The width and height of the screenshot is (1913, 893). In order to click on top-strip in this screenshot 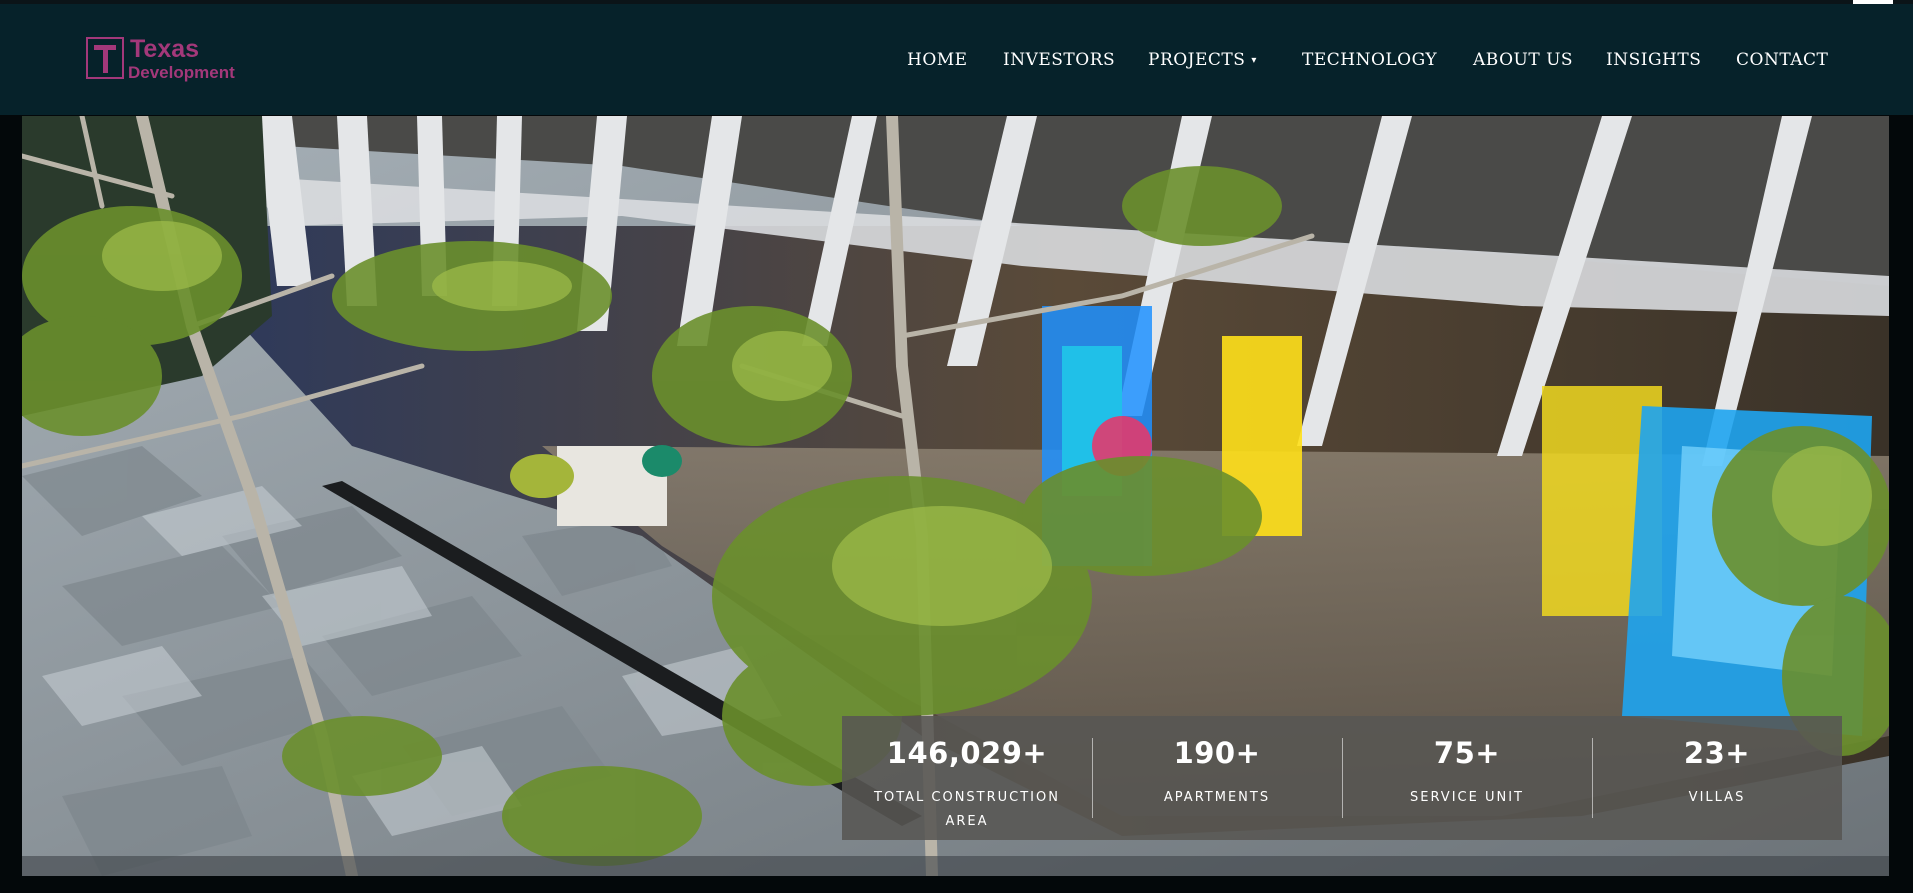, I will do `click(956, 2)`.